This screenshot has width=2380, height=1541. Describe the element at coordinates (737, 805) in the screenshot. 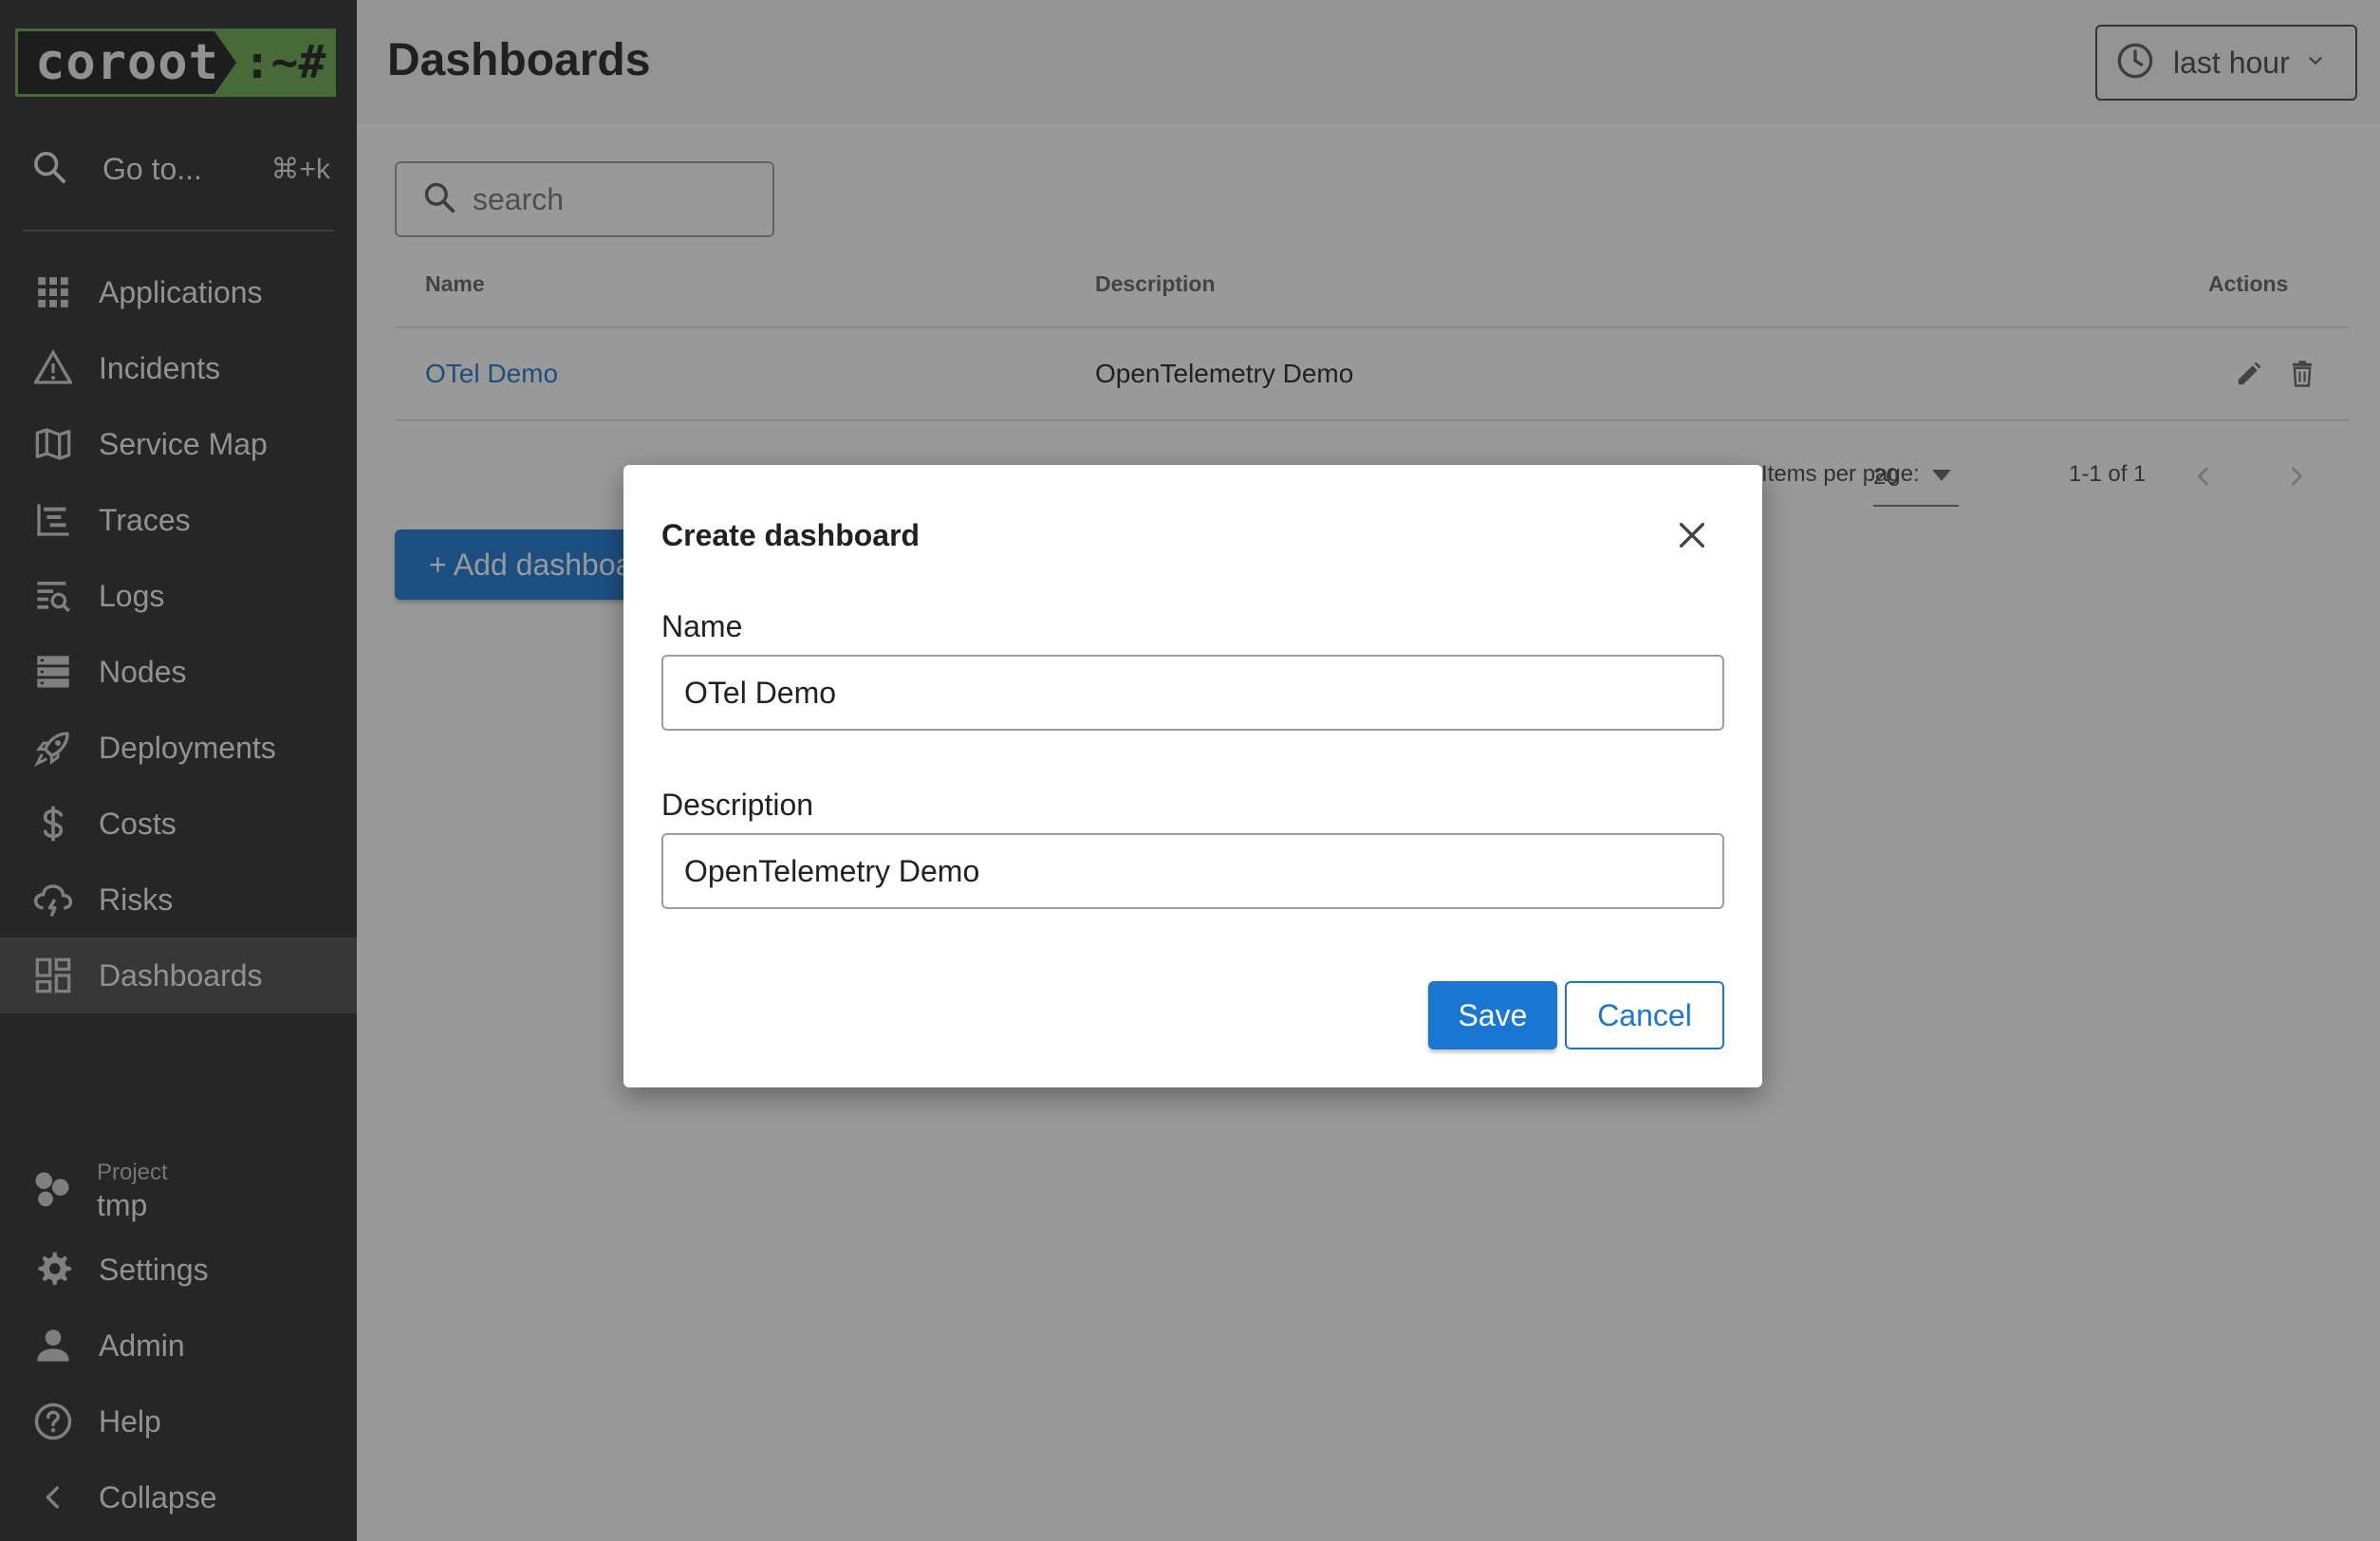

I see `description-label: Description` at that location.